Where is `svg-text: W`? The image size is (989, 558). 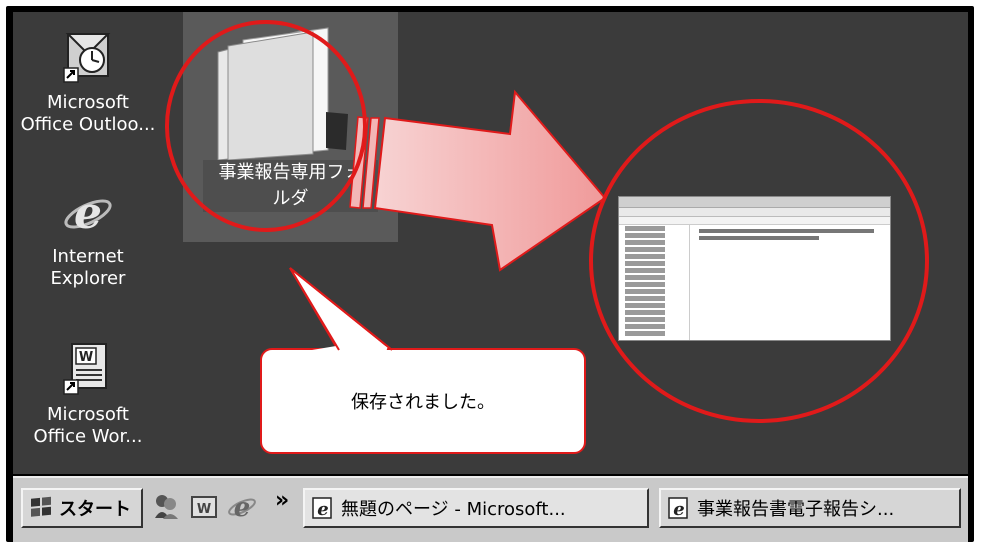
svg-text: W is located at coordinates (204, 509).